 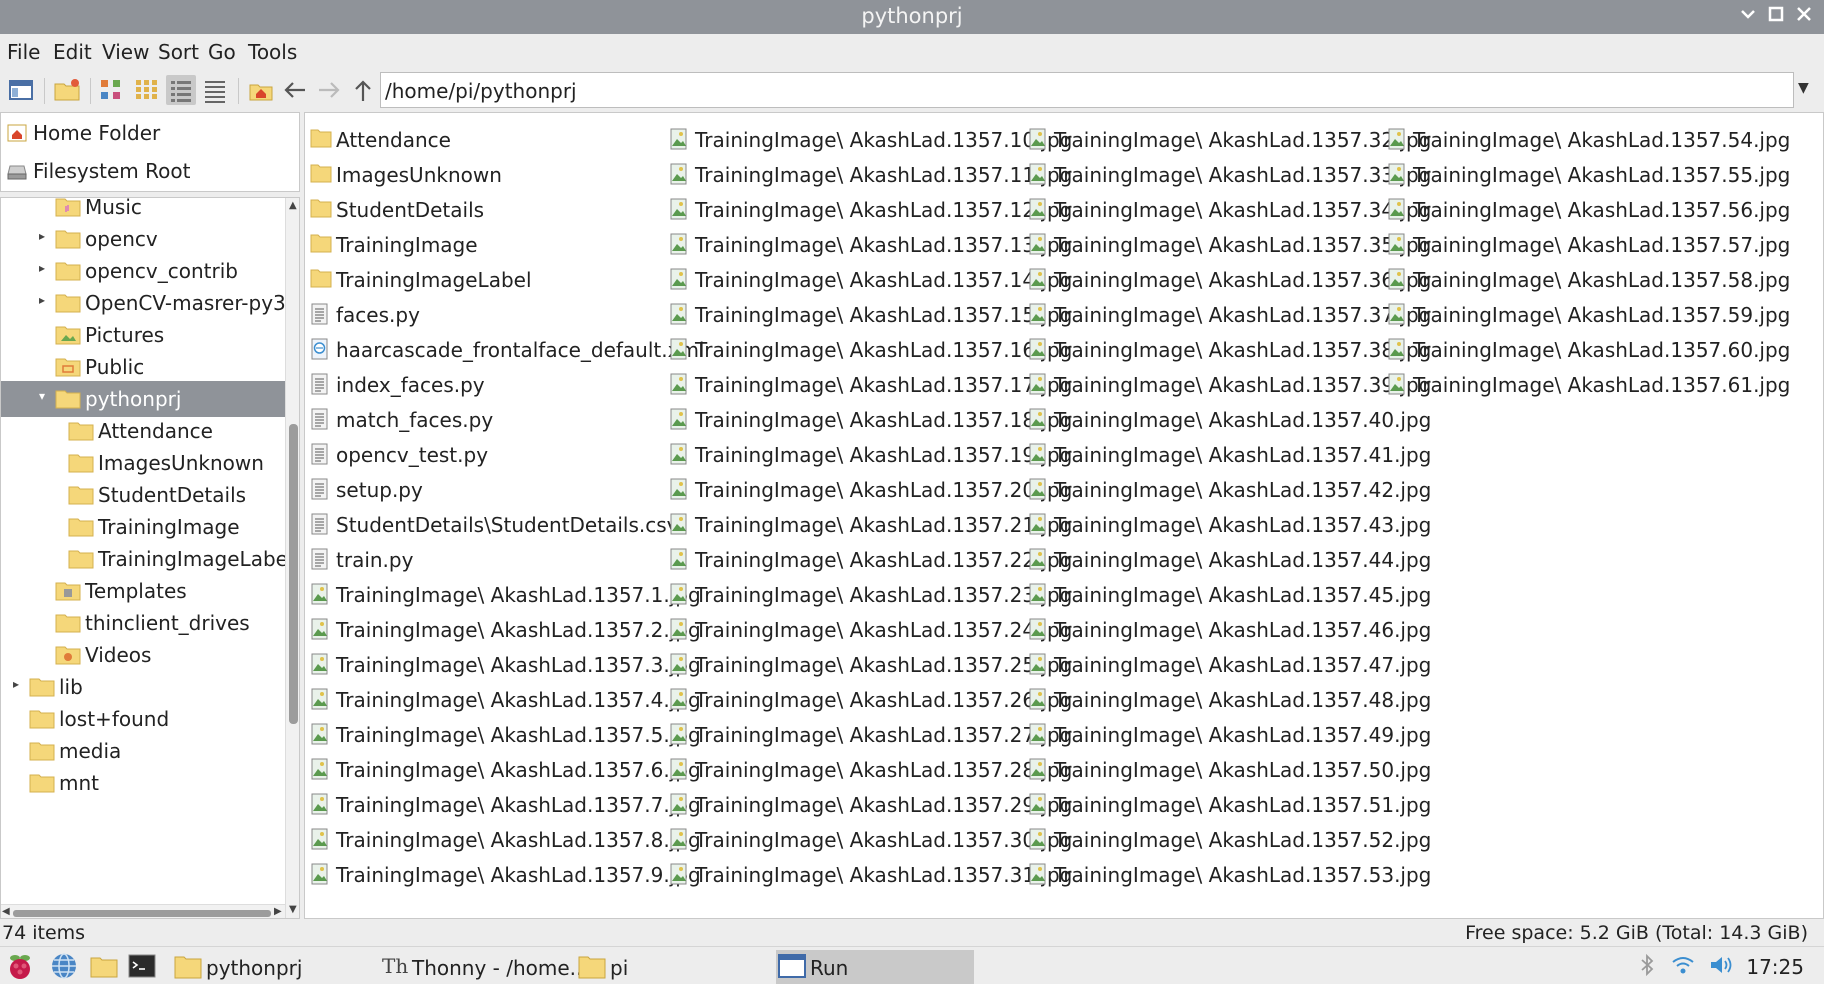 I want to click on tree-item-label: Pictures, so click(x=125, y=335).